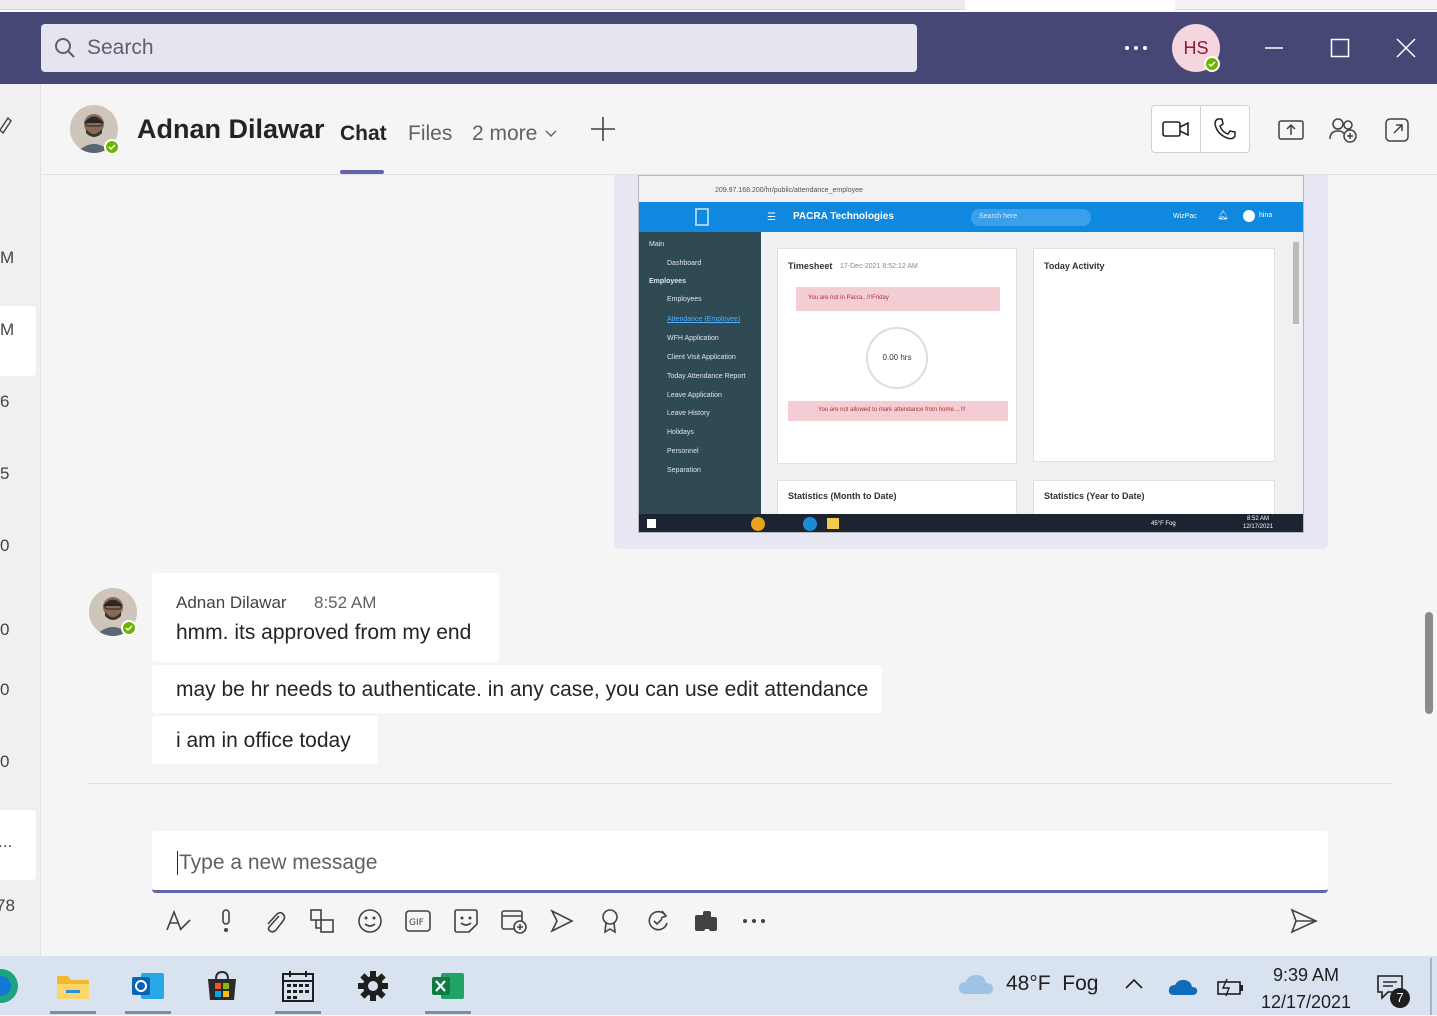  Describe the element at coordinates (1185, 216) in the screenshot. I see `app-wizpac: WizPac` at that location.